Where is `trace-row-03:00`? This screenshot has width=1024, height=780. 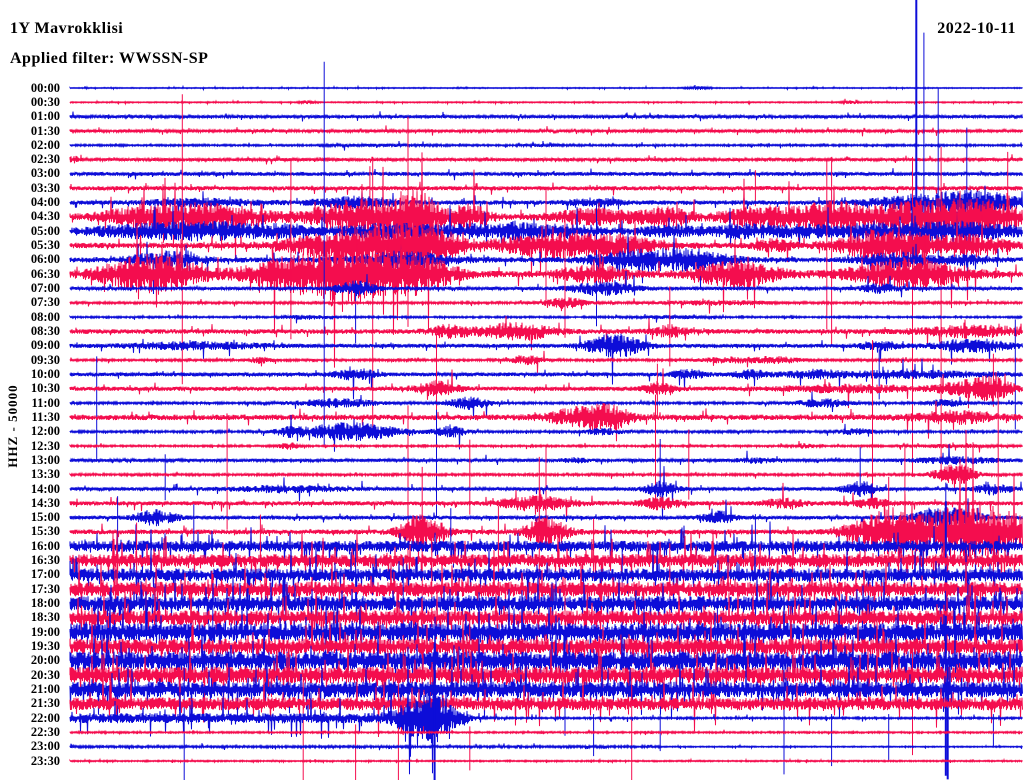
trace-row-03:00 is located at coordinates (546, 174).